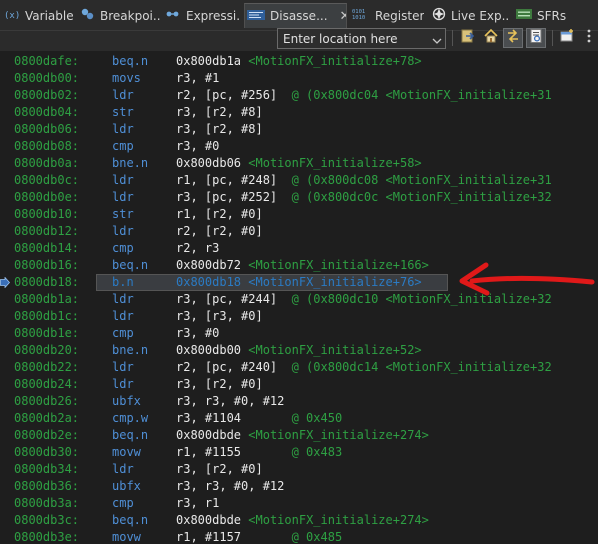  I want to click on disassembly-row: 0800db30: movw r1, #1155 @ 0x483, so click(299, 452).